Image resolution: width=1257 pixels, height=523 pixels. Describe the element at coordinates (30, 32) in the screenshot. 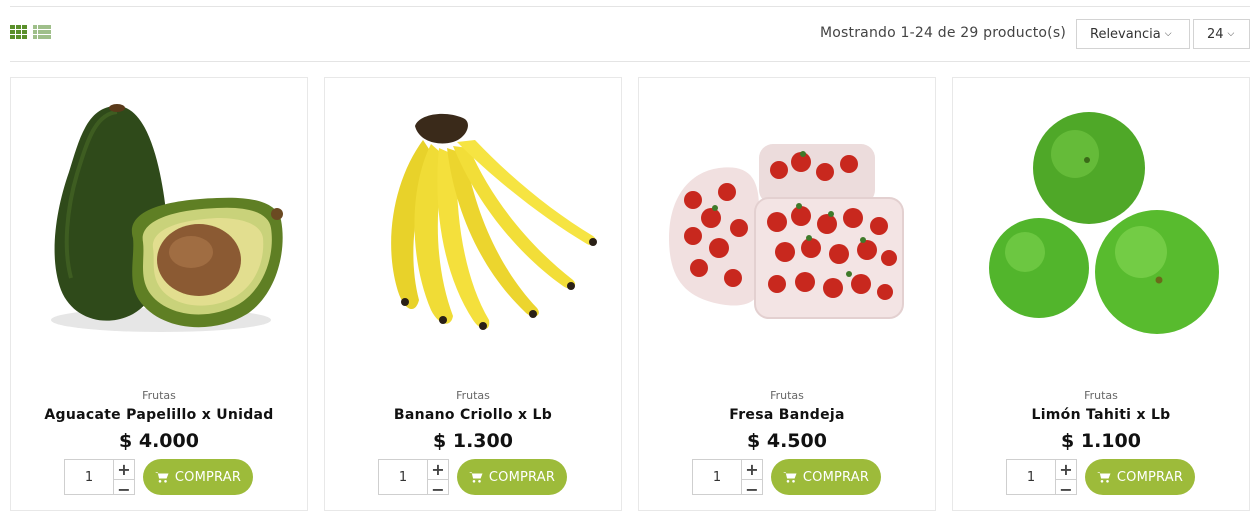

I see `view-switcher` at that location.